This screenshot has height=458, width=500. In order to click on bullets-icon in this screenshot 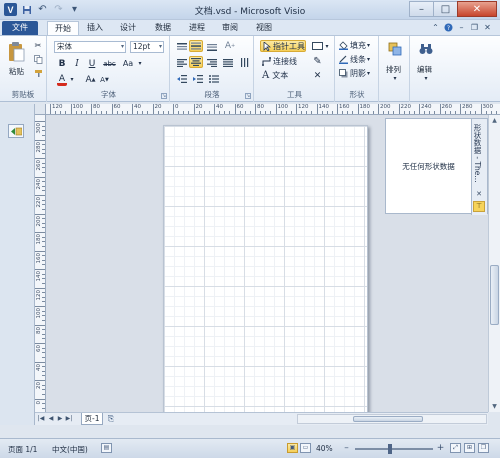, I will do `click(213, 78)`.